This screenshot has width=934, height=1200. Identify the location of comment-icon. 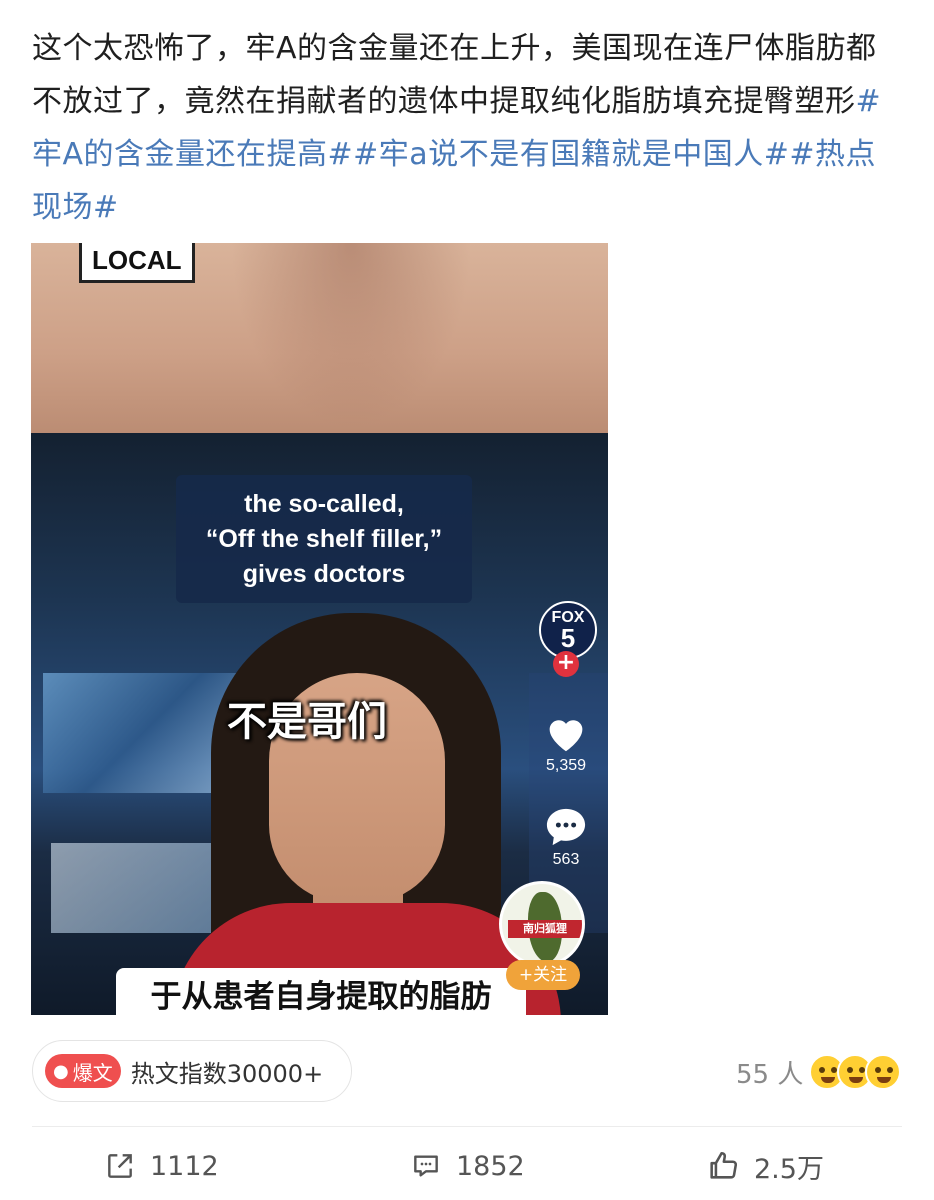
(426, 1166).